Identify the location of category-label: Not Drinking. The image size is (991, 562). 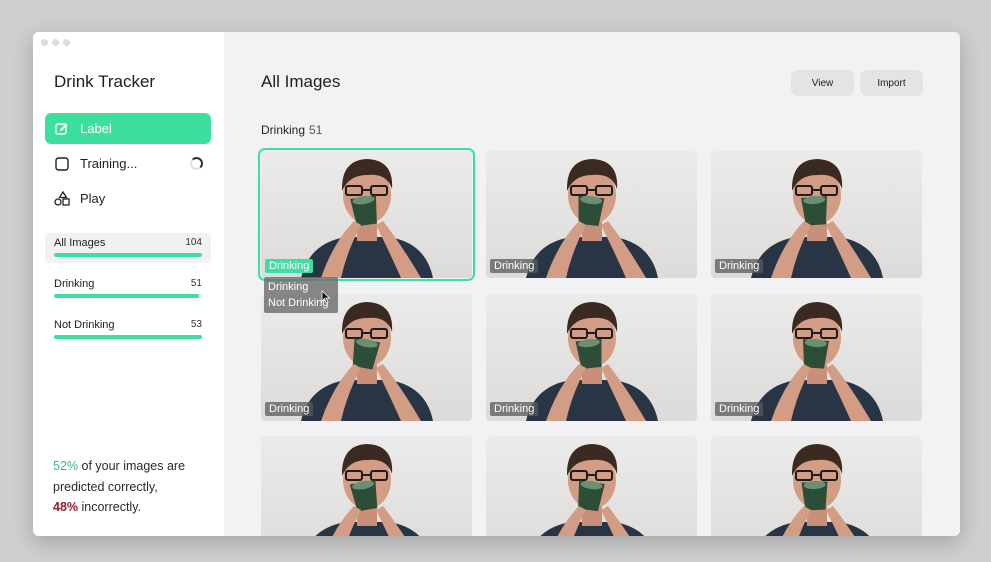
(84, 325).